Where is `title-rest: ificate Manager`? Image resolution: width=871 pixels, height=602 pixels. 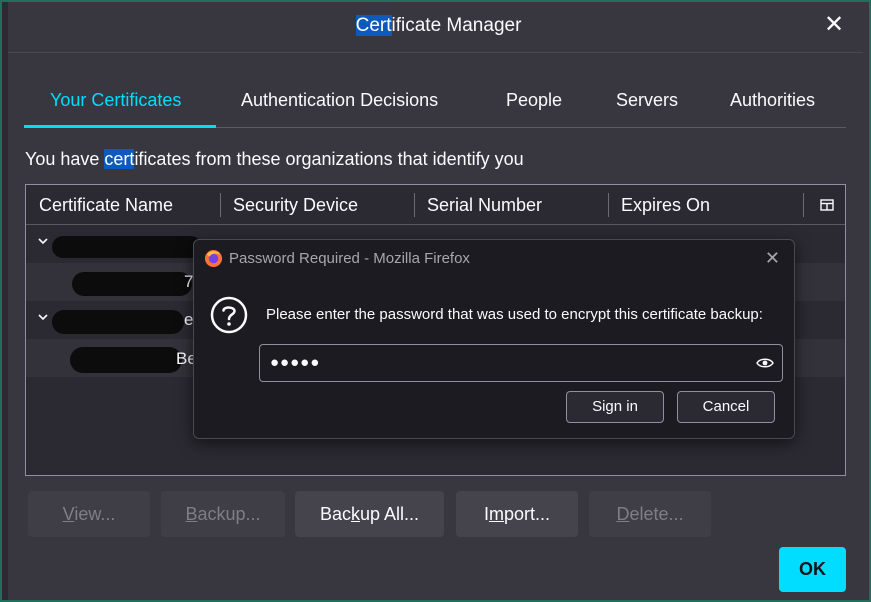 title-rest: ificate Manager is located at coordinates (456, 25).